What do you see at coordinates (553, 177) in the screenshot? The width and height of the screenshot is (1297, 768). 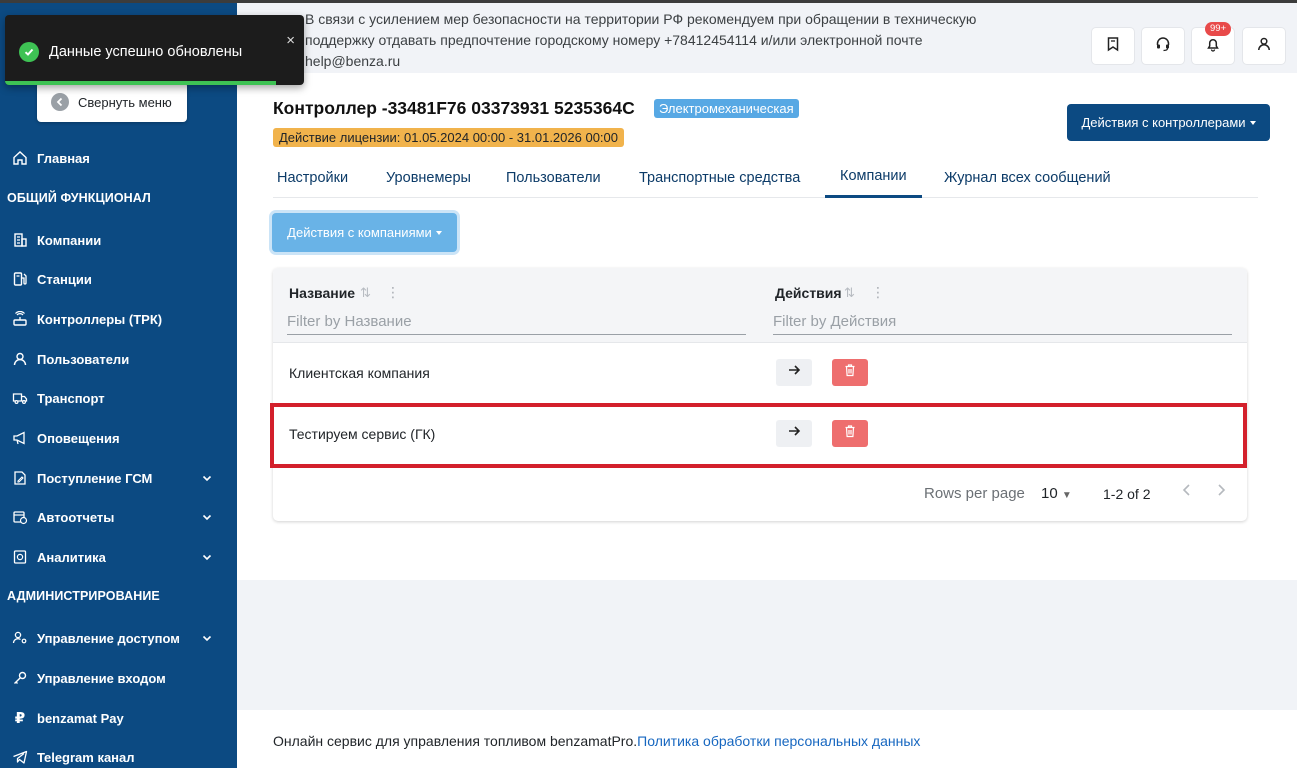 I see `tab-users: Пользователи` at bounding box center [553, 177].